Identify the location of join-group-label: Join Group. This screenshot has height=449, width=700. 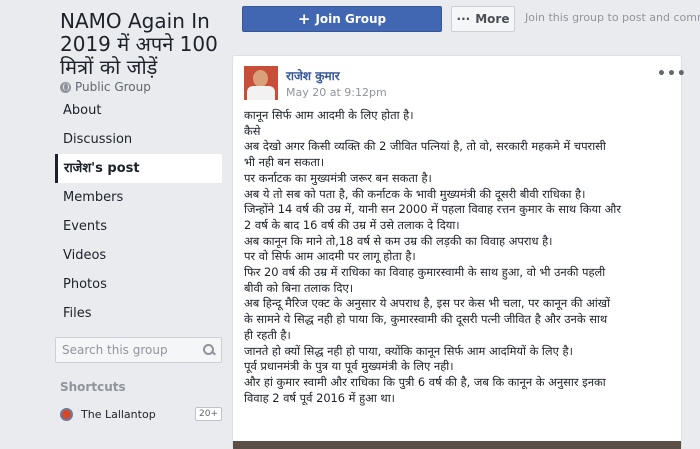
(351, 19).